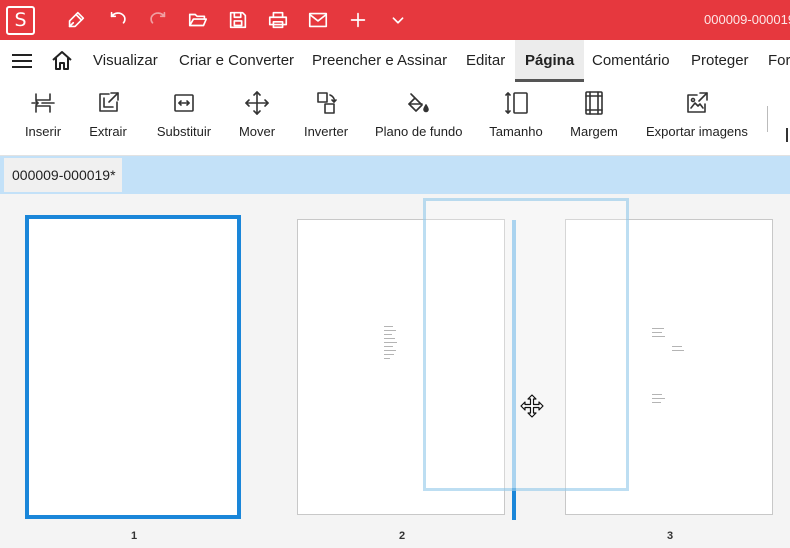 This screenshot has width=790, height=548. Describe the element at coordinates (20, 20) in the screenshot. I see `app-logo: S` at that location.